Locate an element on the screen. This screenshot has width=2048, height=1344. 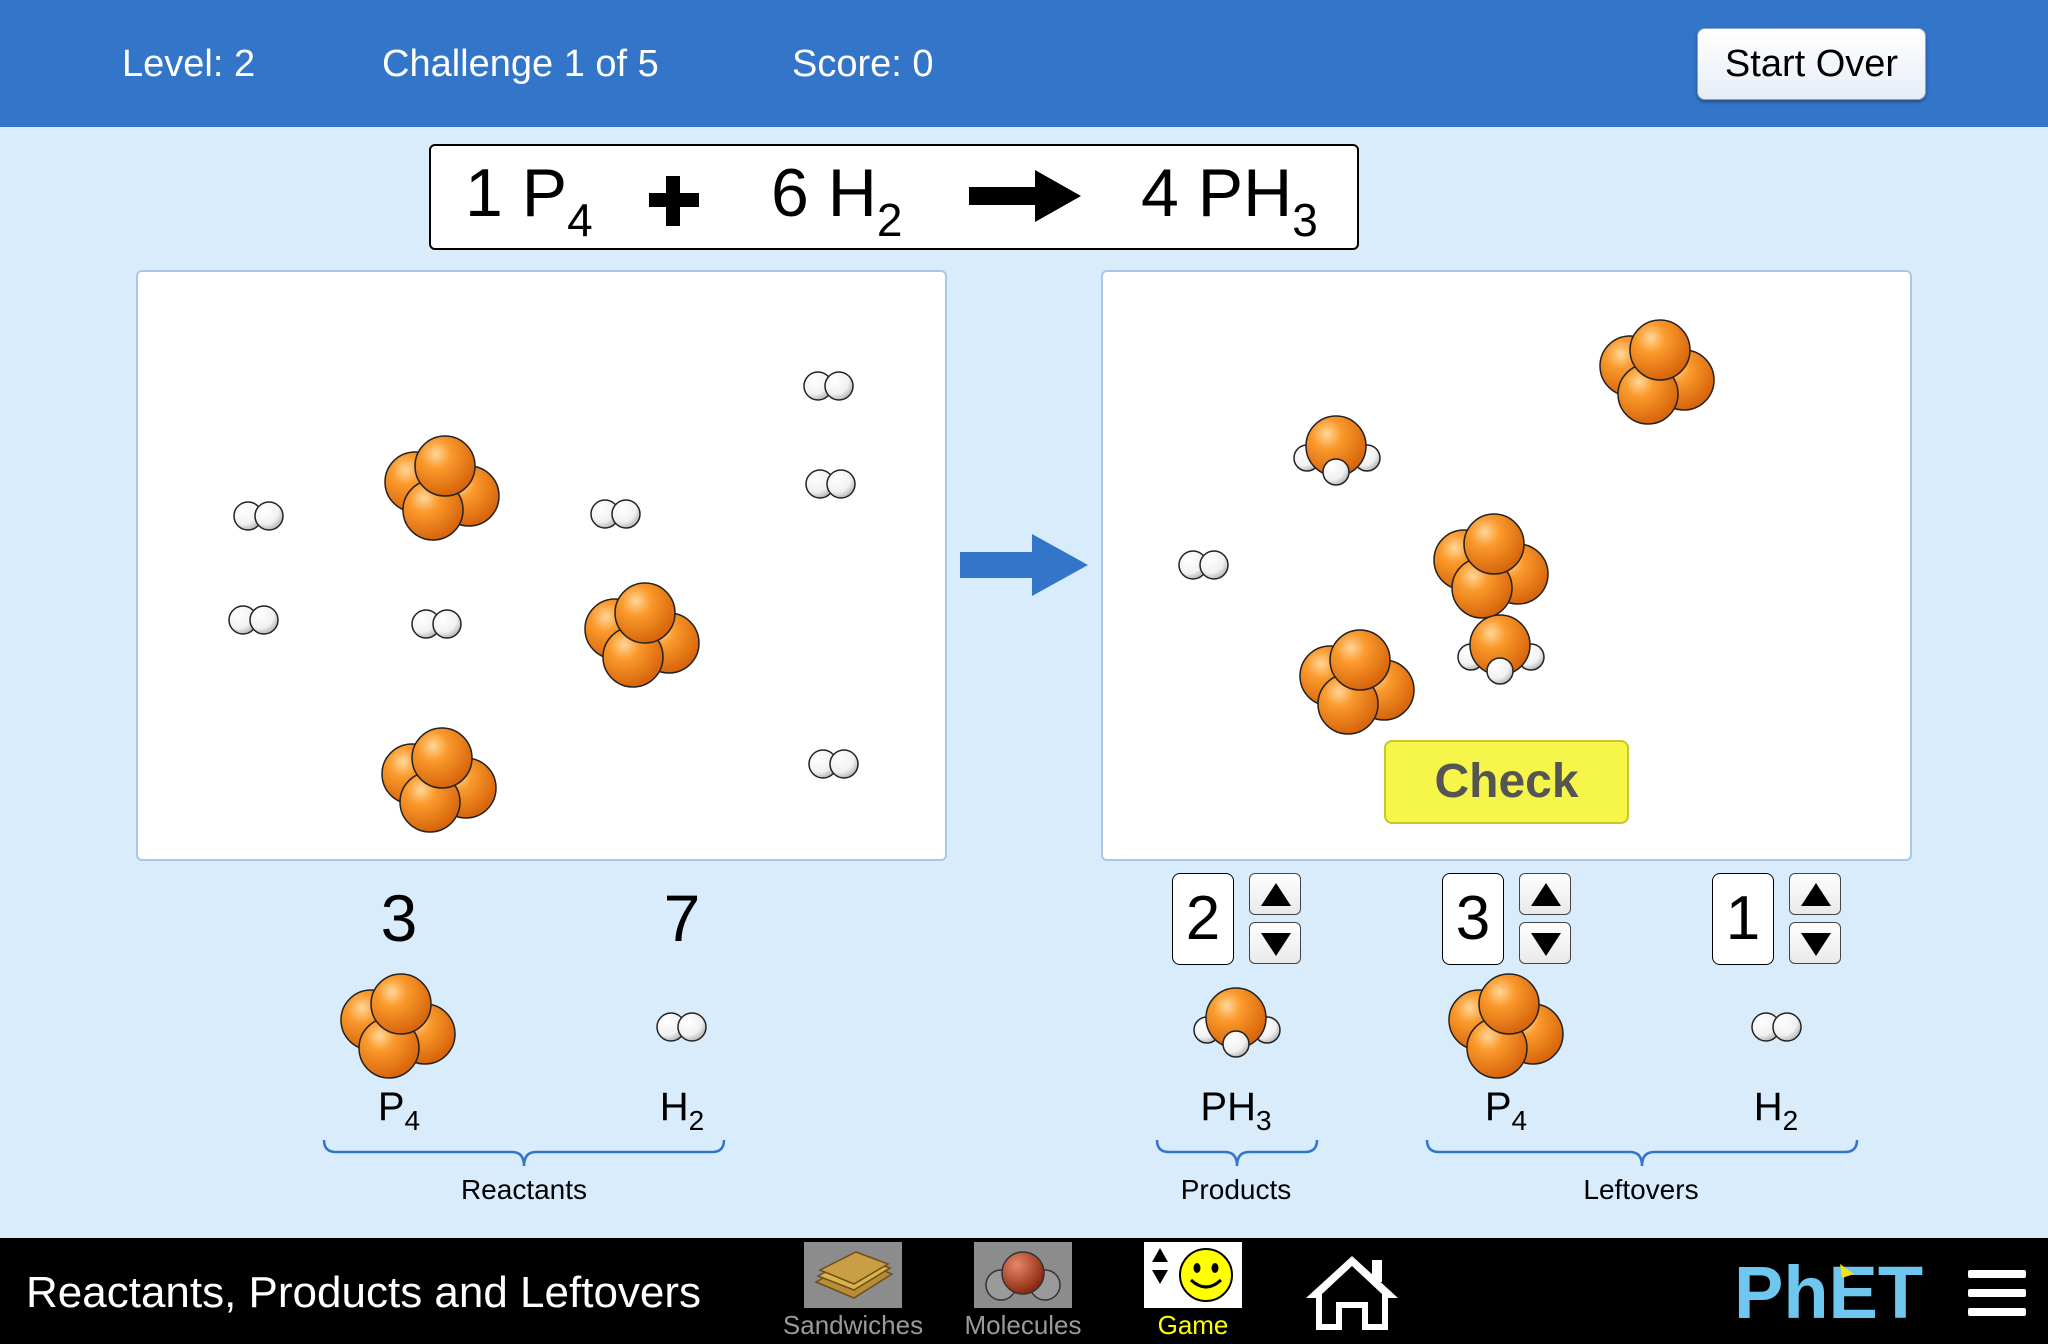
start-over-button: Start Over is located at coordinates (1811, 64).